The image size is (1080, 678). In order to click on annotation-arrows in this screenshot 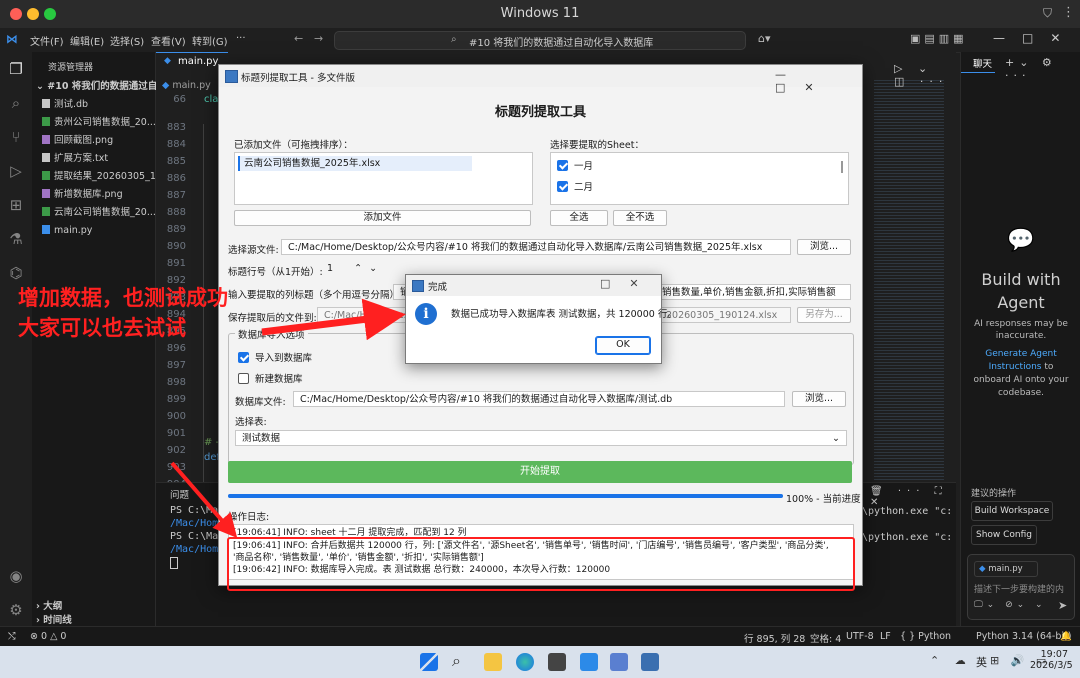, I will do `click(288, 418)`.